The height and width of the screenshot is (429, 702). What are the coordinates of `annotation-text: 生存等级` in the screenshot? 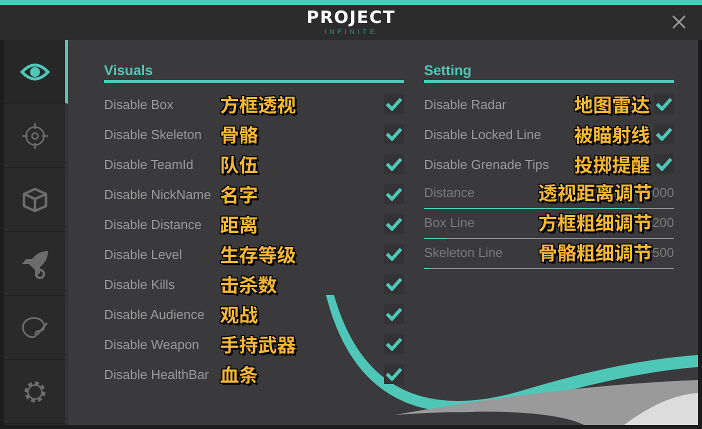 It's located at (259, 254).